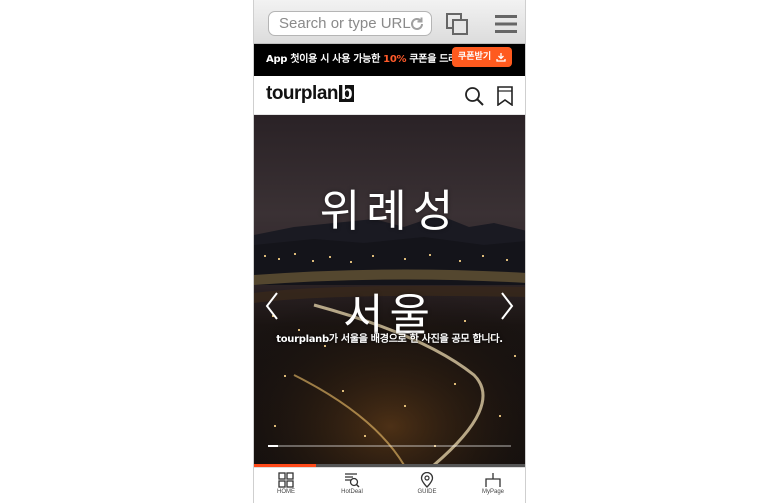 Image resolution: width=779 pixels, height=503 pixels. I want to click on nav-item-home: HOME, so click(286, 487).